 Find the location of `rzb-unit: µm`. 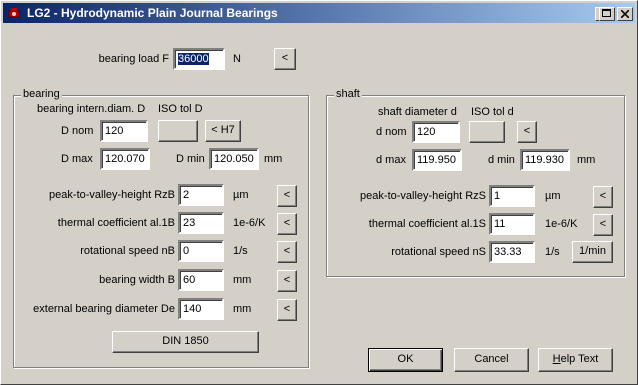

rzb-unit: µm is located at coordinates (241, 195).